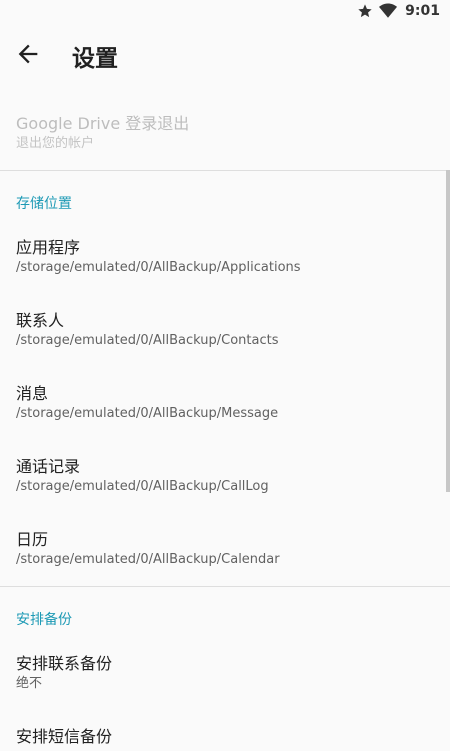 The height and width of the screenshot is (751, 450). What do you see at coordinates (226, 737) in the screenshot?
I see `pref-schedule-sms-backup: 安排短信备份` at bounding box center [226, 737].